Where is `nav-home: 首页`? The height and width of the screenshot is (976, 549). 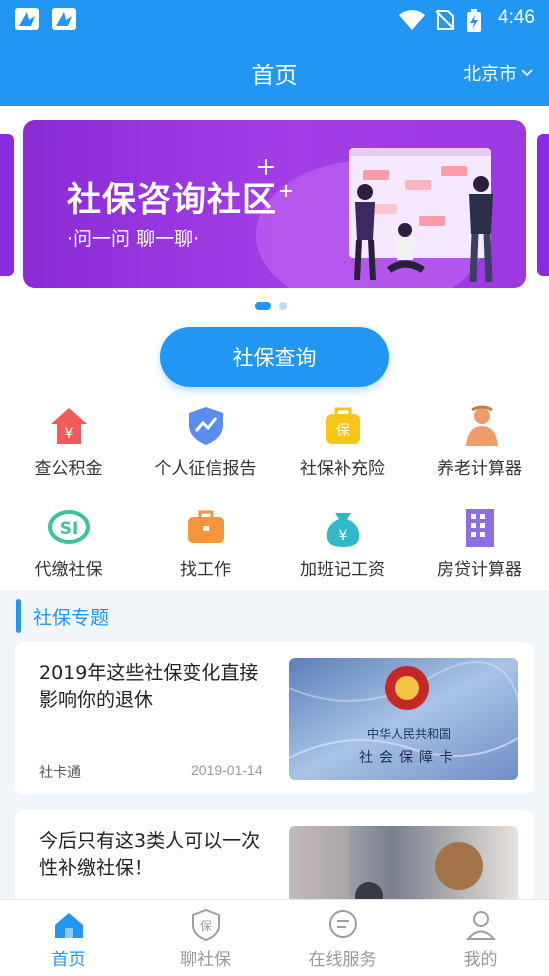 nav-home: 首页 is located at coordinates (68, 938).